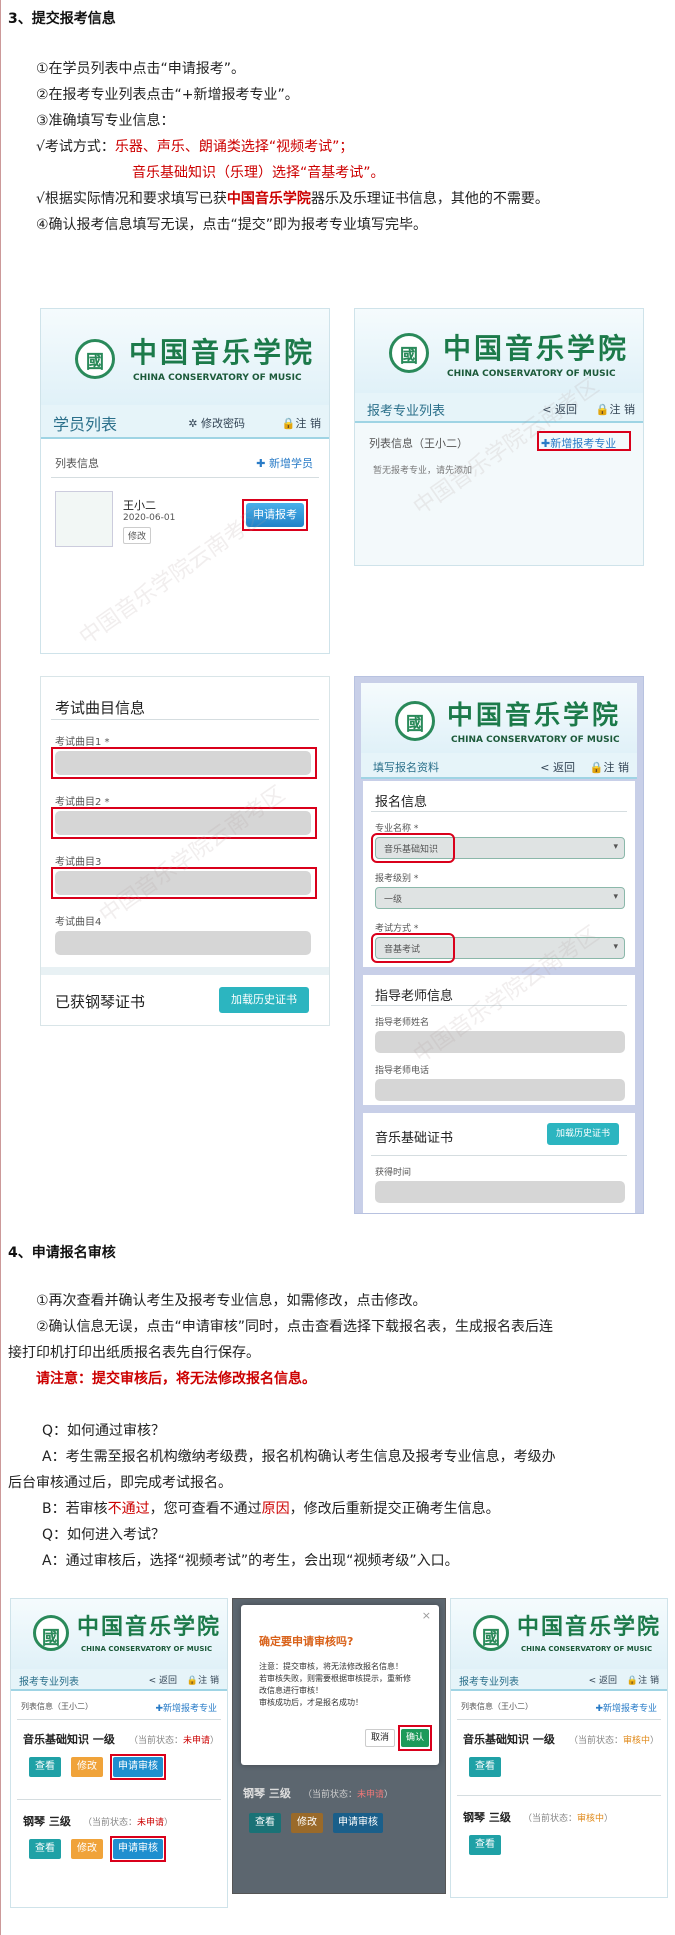  I want to click on close-icon: ×, so click(426, 1615).